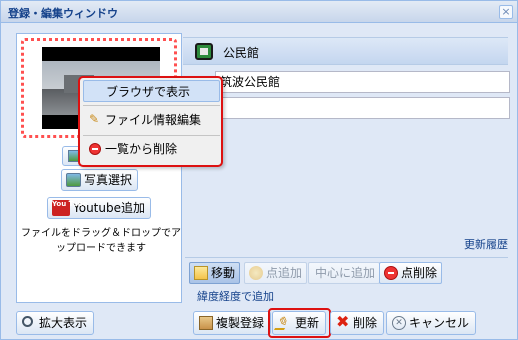 This screenshot has height=340, width=518. I want to click on youtube-icon: You Tube, so click(69, 208).